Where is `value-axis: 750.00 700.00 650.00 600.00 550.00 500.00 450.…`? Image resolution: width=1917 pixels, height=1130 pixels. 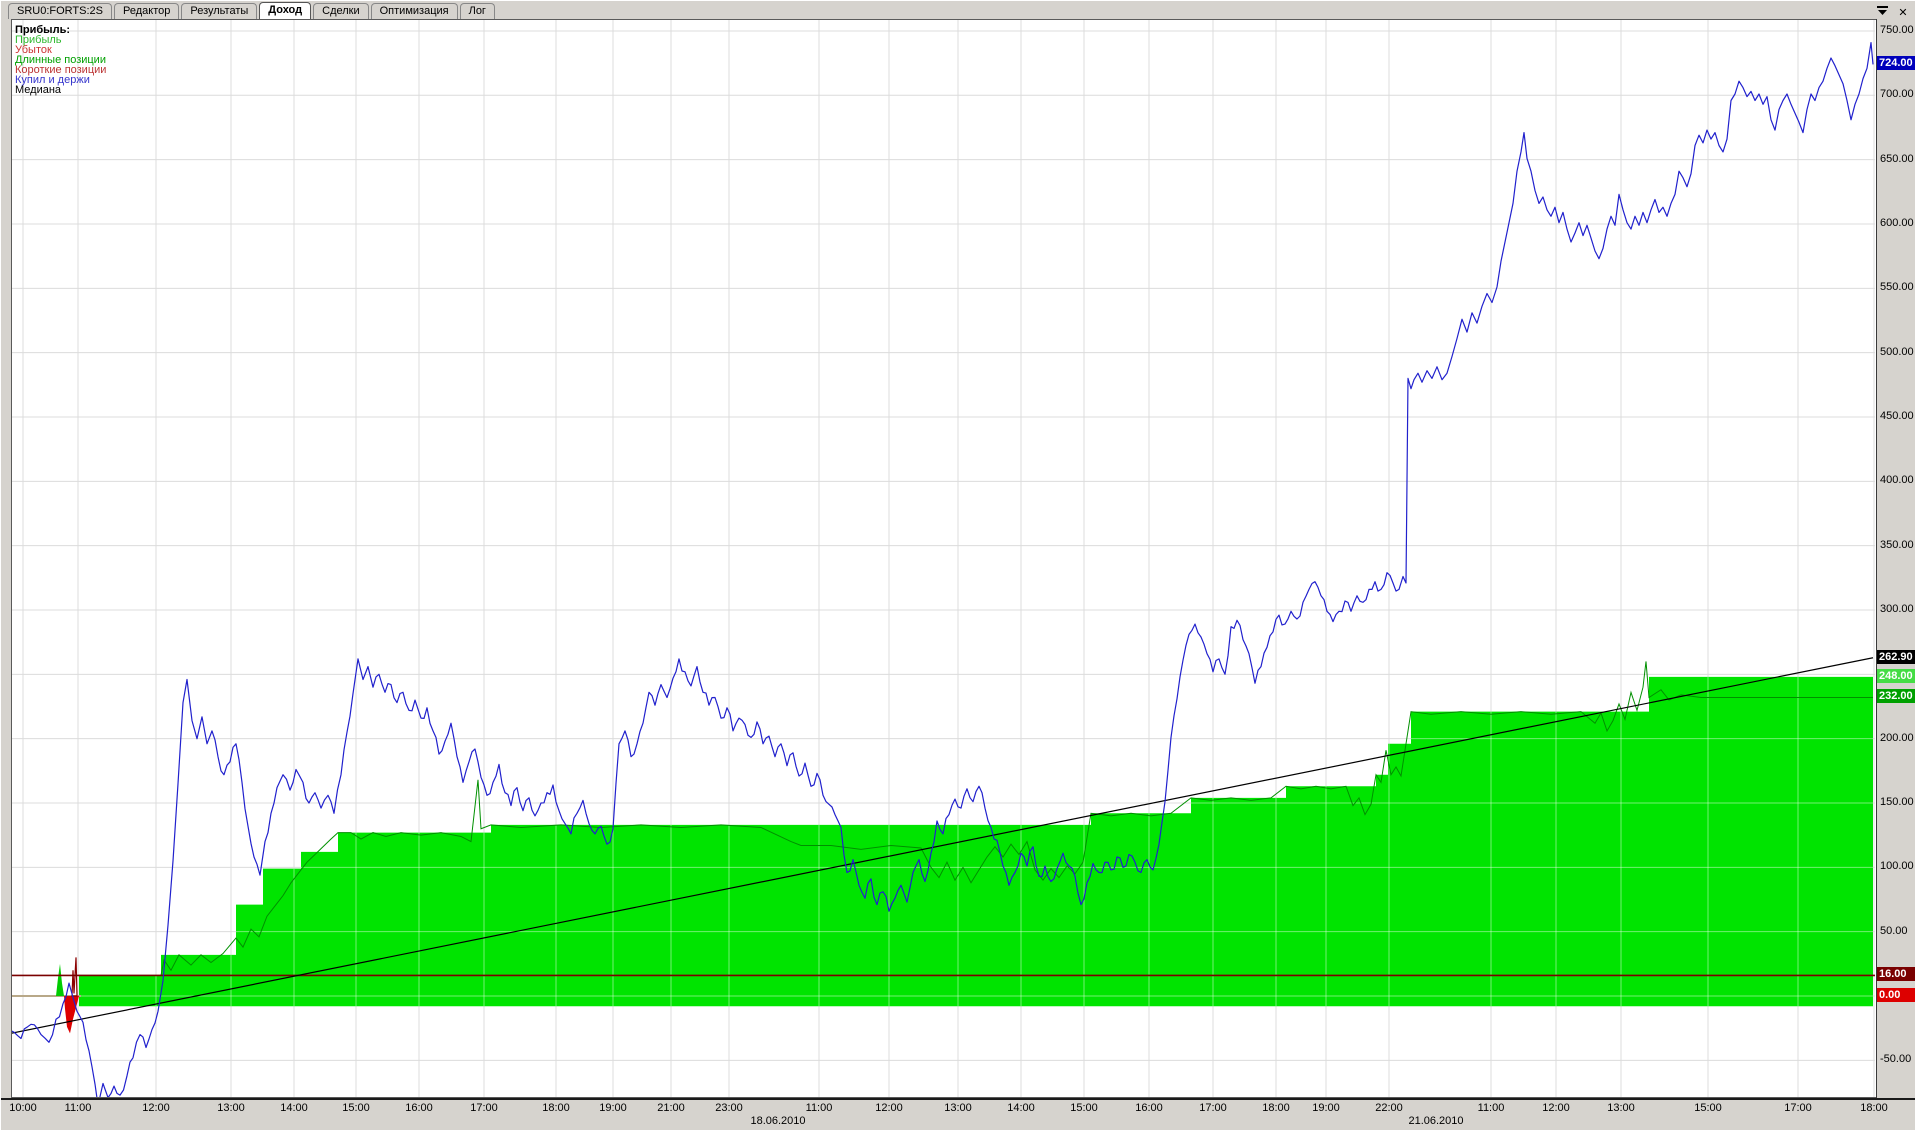 value-axis: 750.00 700.00 650.00 600.00 550.00 500.00 450.… is located at coordinates (1896, 558).